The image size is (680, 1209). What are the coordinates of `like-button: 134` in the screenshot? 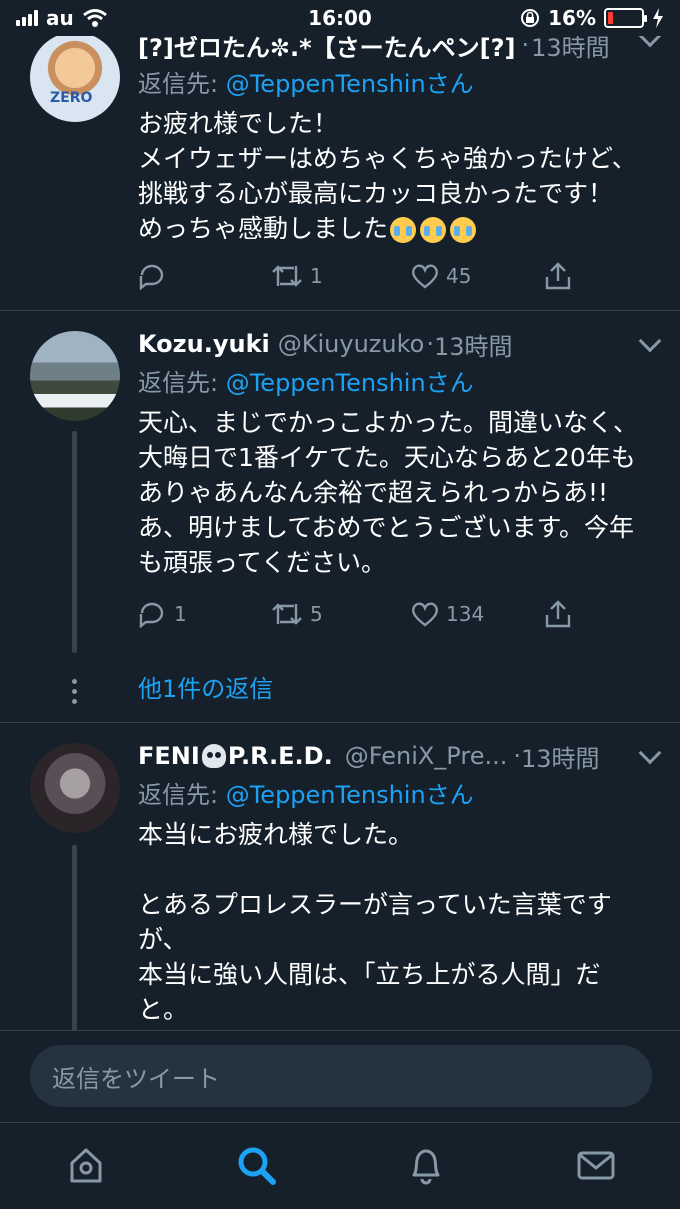 It's located at (447, 614).